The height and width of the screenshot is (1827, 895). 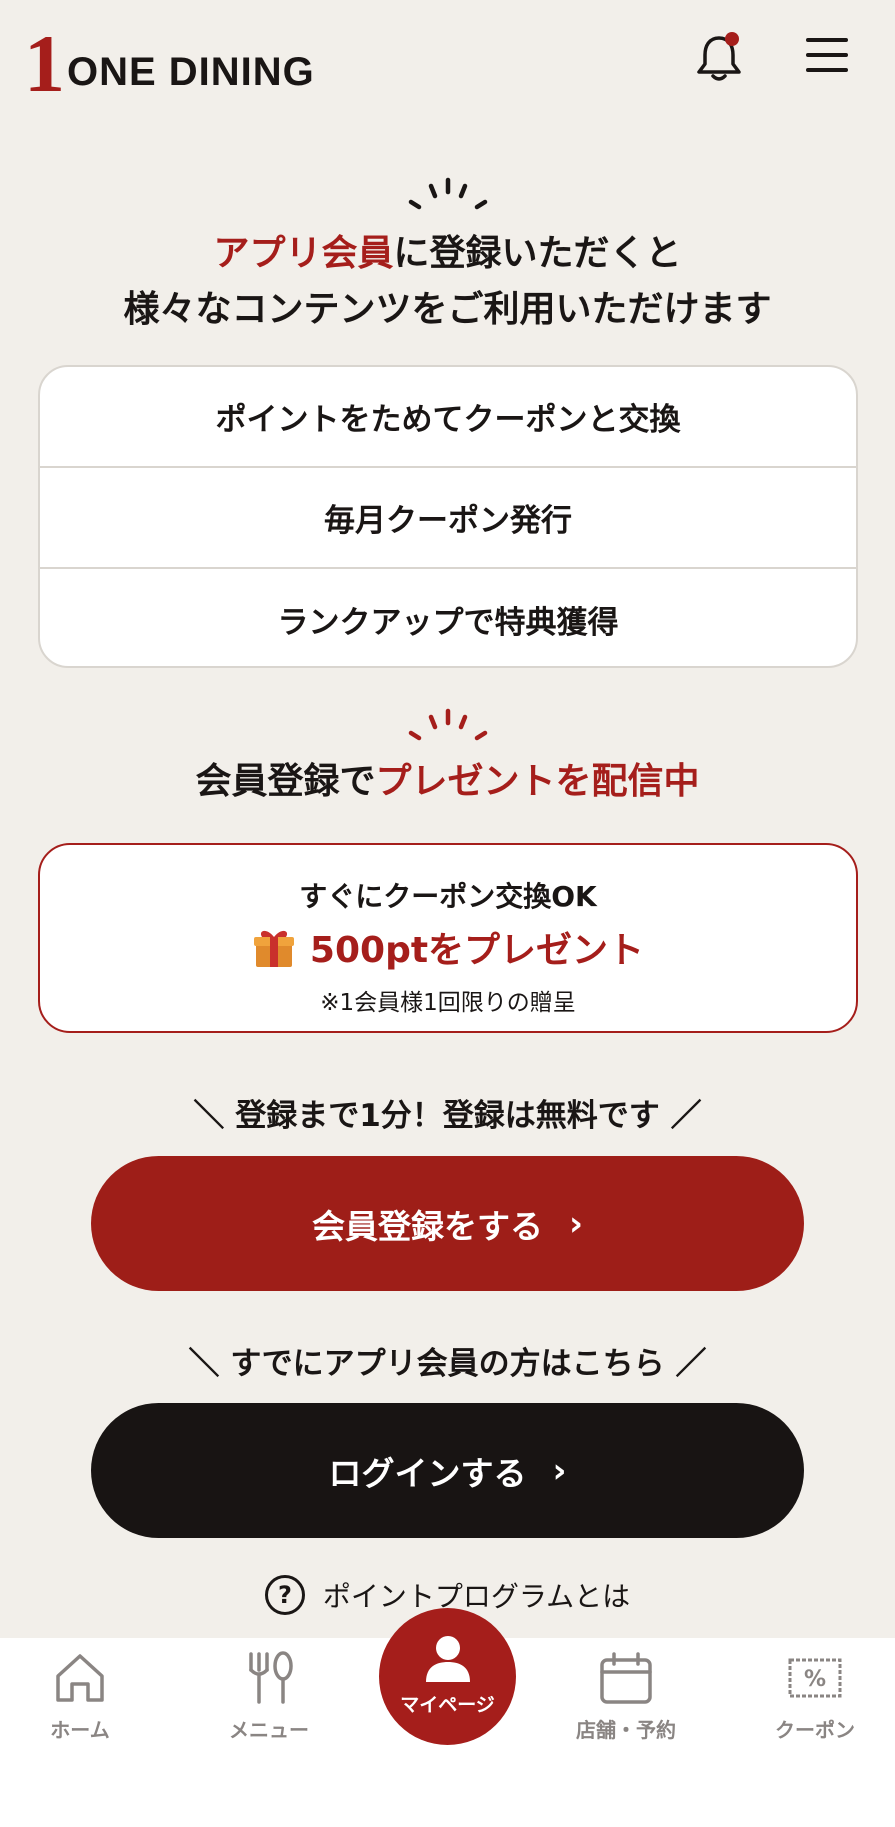 I want to click on gift-icon, so click(x=273, y=948).